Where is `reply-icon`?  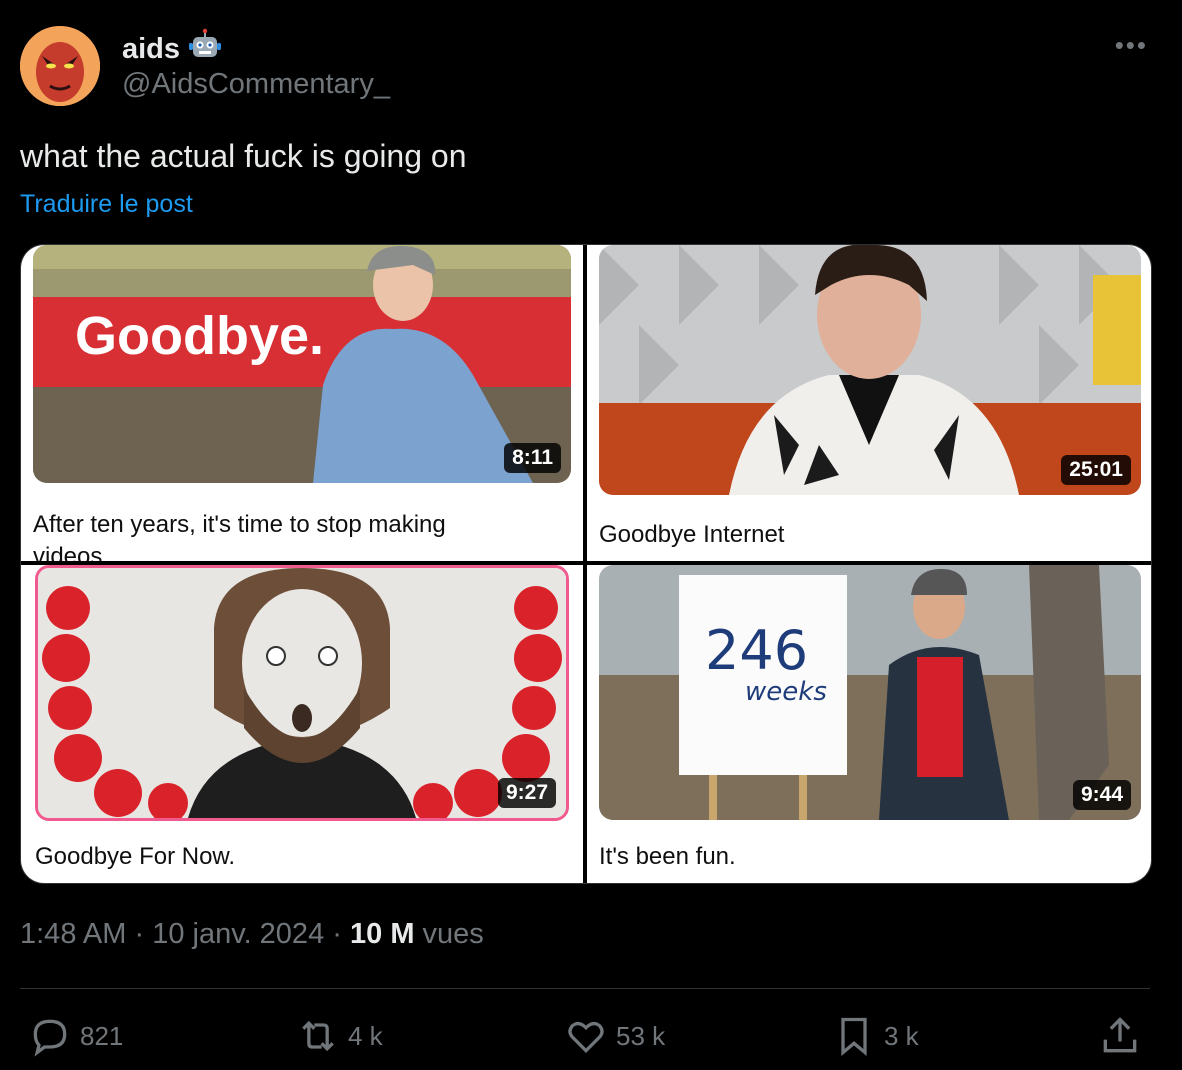 reply-icon is located at coordinates (50, 1038).